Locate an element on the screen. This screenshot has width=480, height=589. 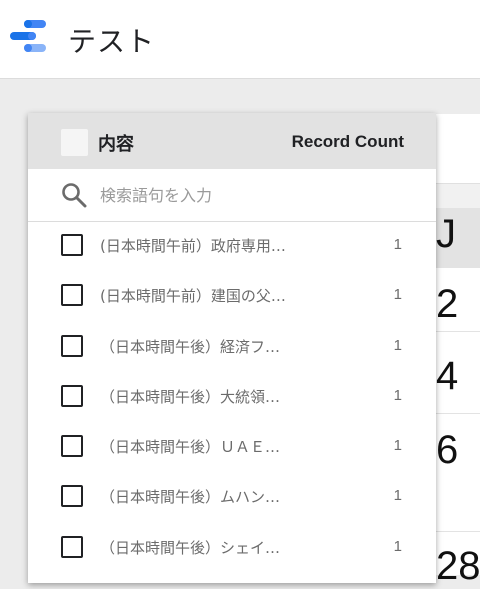
search-bar is located at coordinates (232, 195).